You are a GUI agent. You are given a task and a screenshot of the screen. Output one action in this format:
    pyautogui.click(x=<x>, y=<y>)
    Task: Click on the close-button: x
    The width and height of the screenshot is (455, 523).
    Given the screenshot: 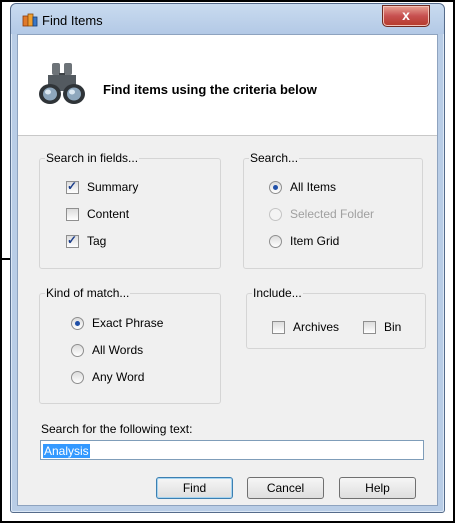 What is the action you would take?
    pyautogui.click(x=406, y=16)
    